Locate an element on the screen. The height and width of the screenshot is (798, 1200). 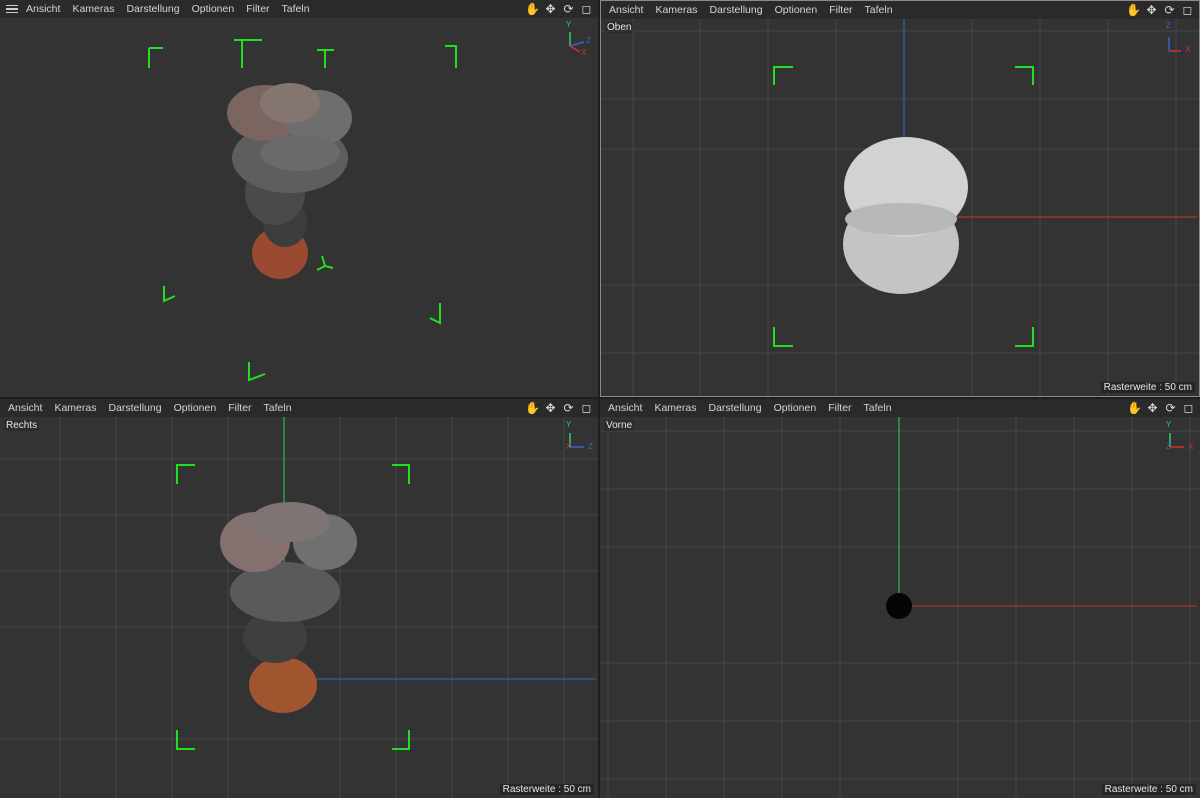
object-marker is located at coordinates (899, 606).